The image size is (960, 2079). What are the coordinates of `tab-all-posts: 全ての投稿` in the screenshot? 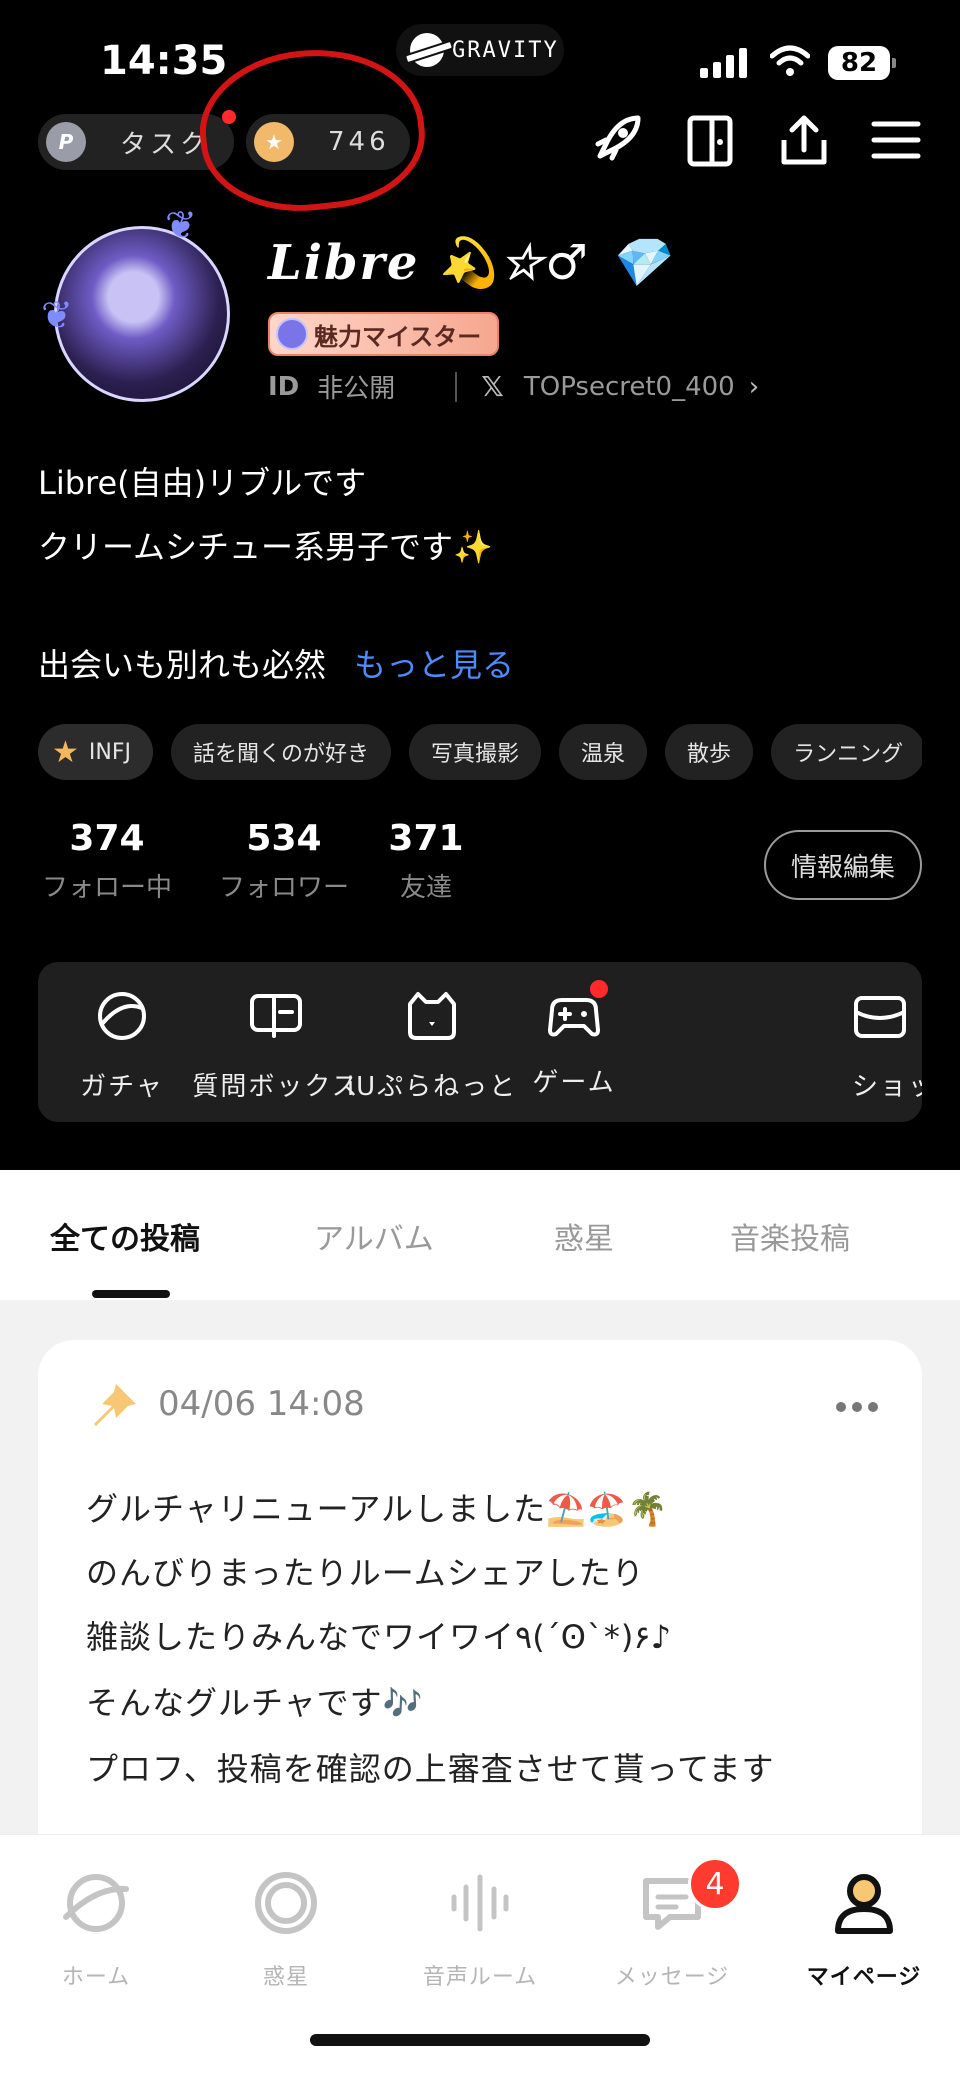 It's located at (125, 1236).